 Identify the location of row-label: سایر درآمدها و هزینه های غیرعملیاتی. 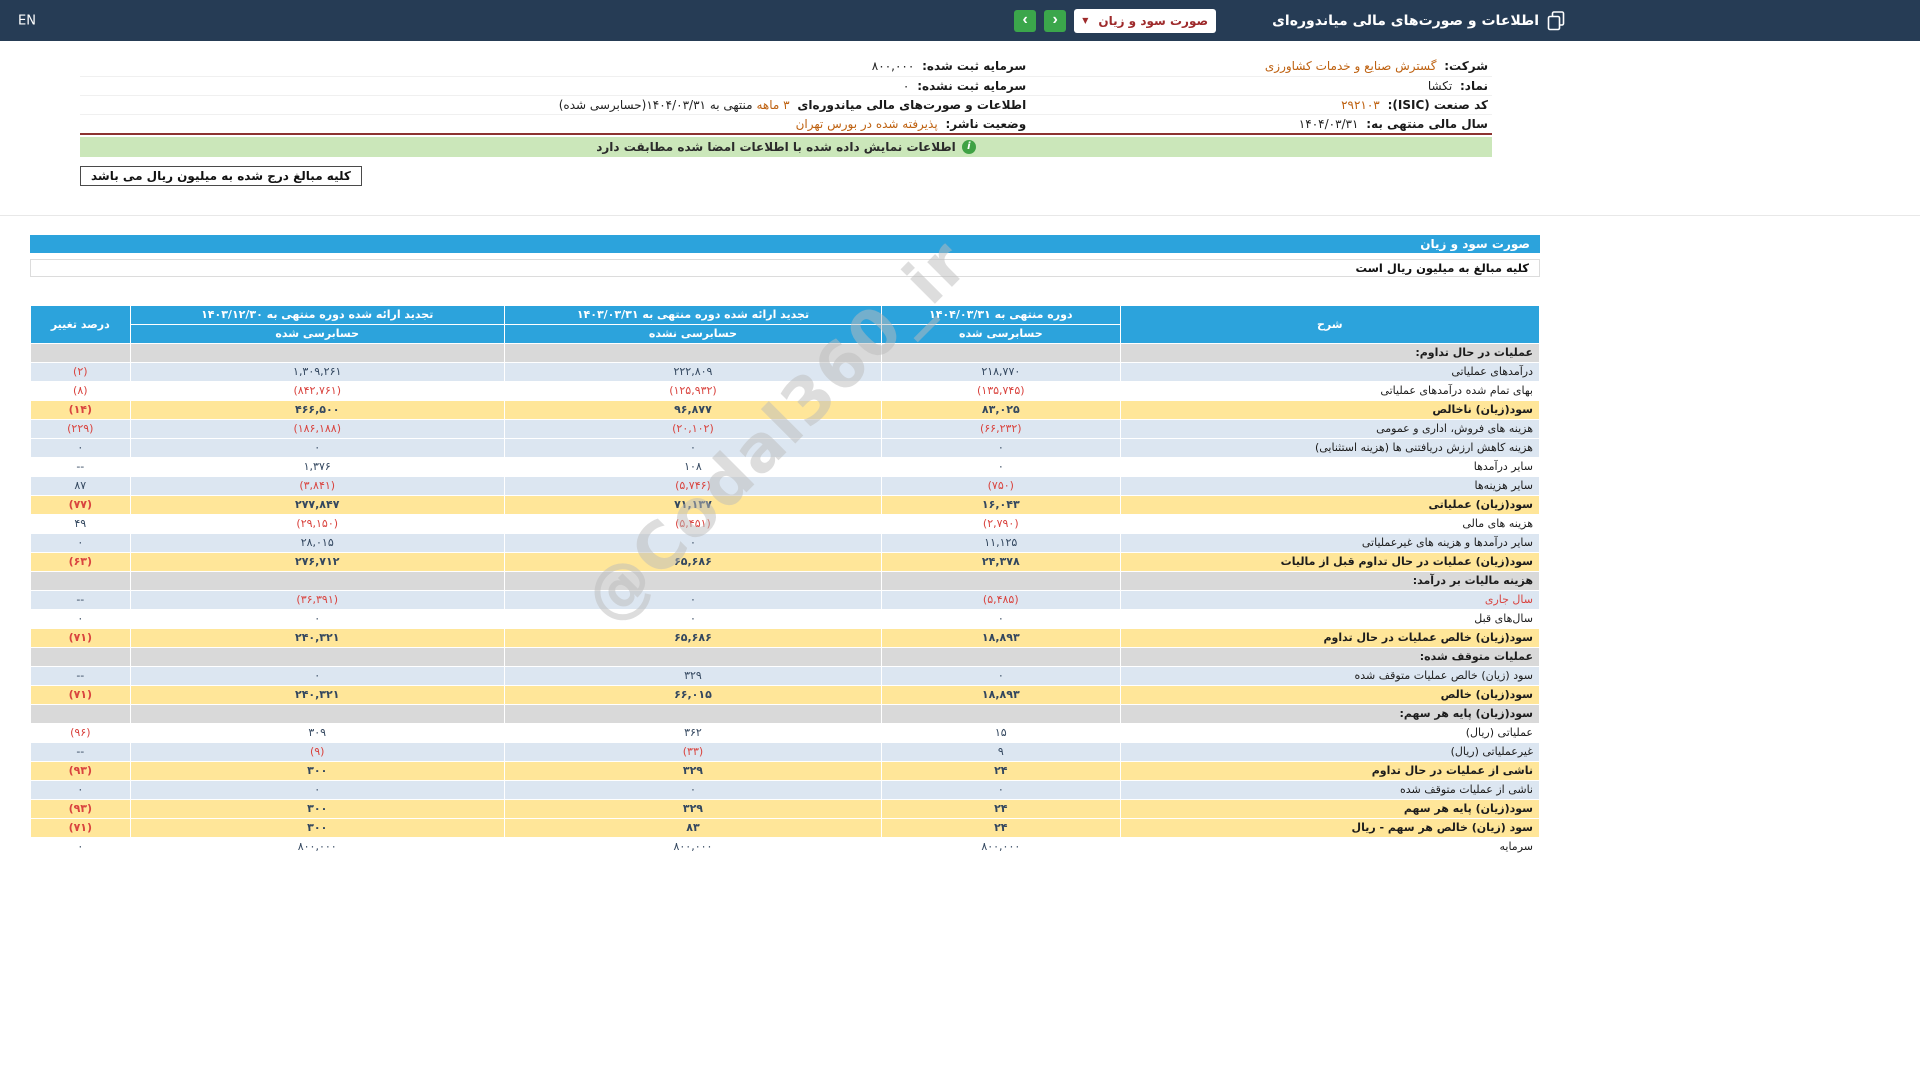
(1329, 542).